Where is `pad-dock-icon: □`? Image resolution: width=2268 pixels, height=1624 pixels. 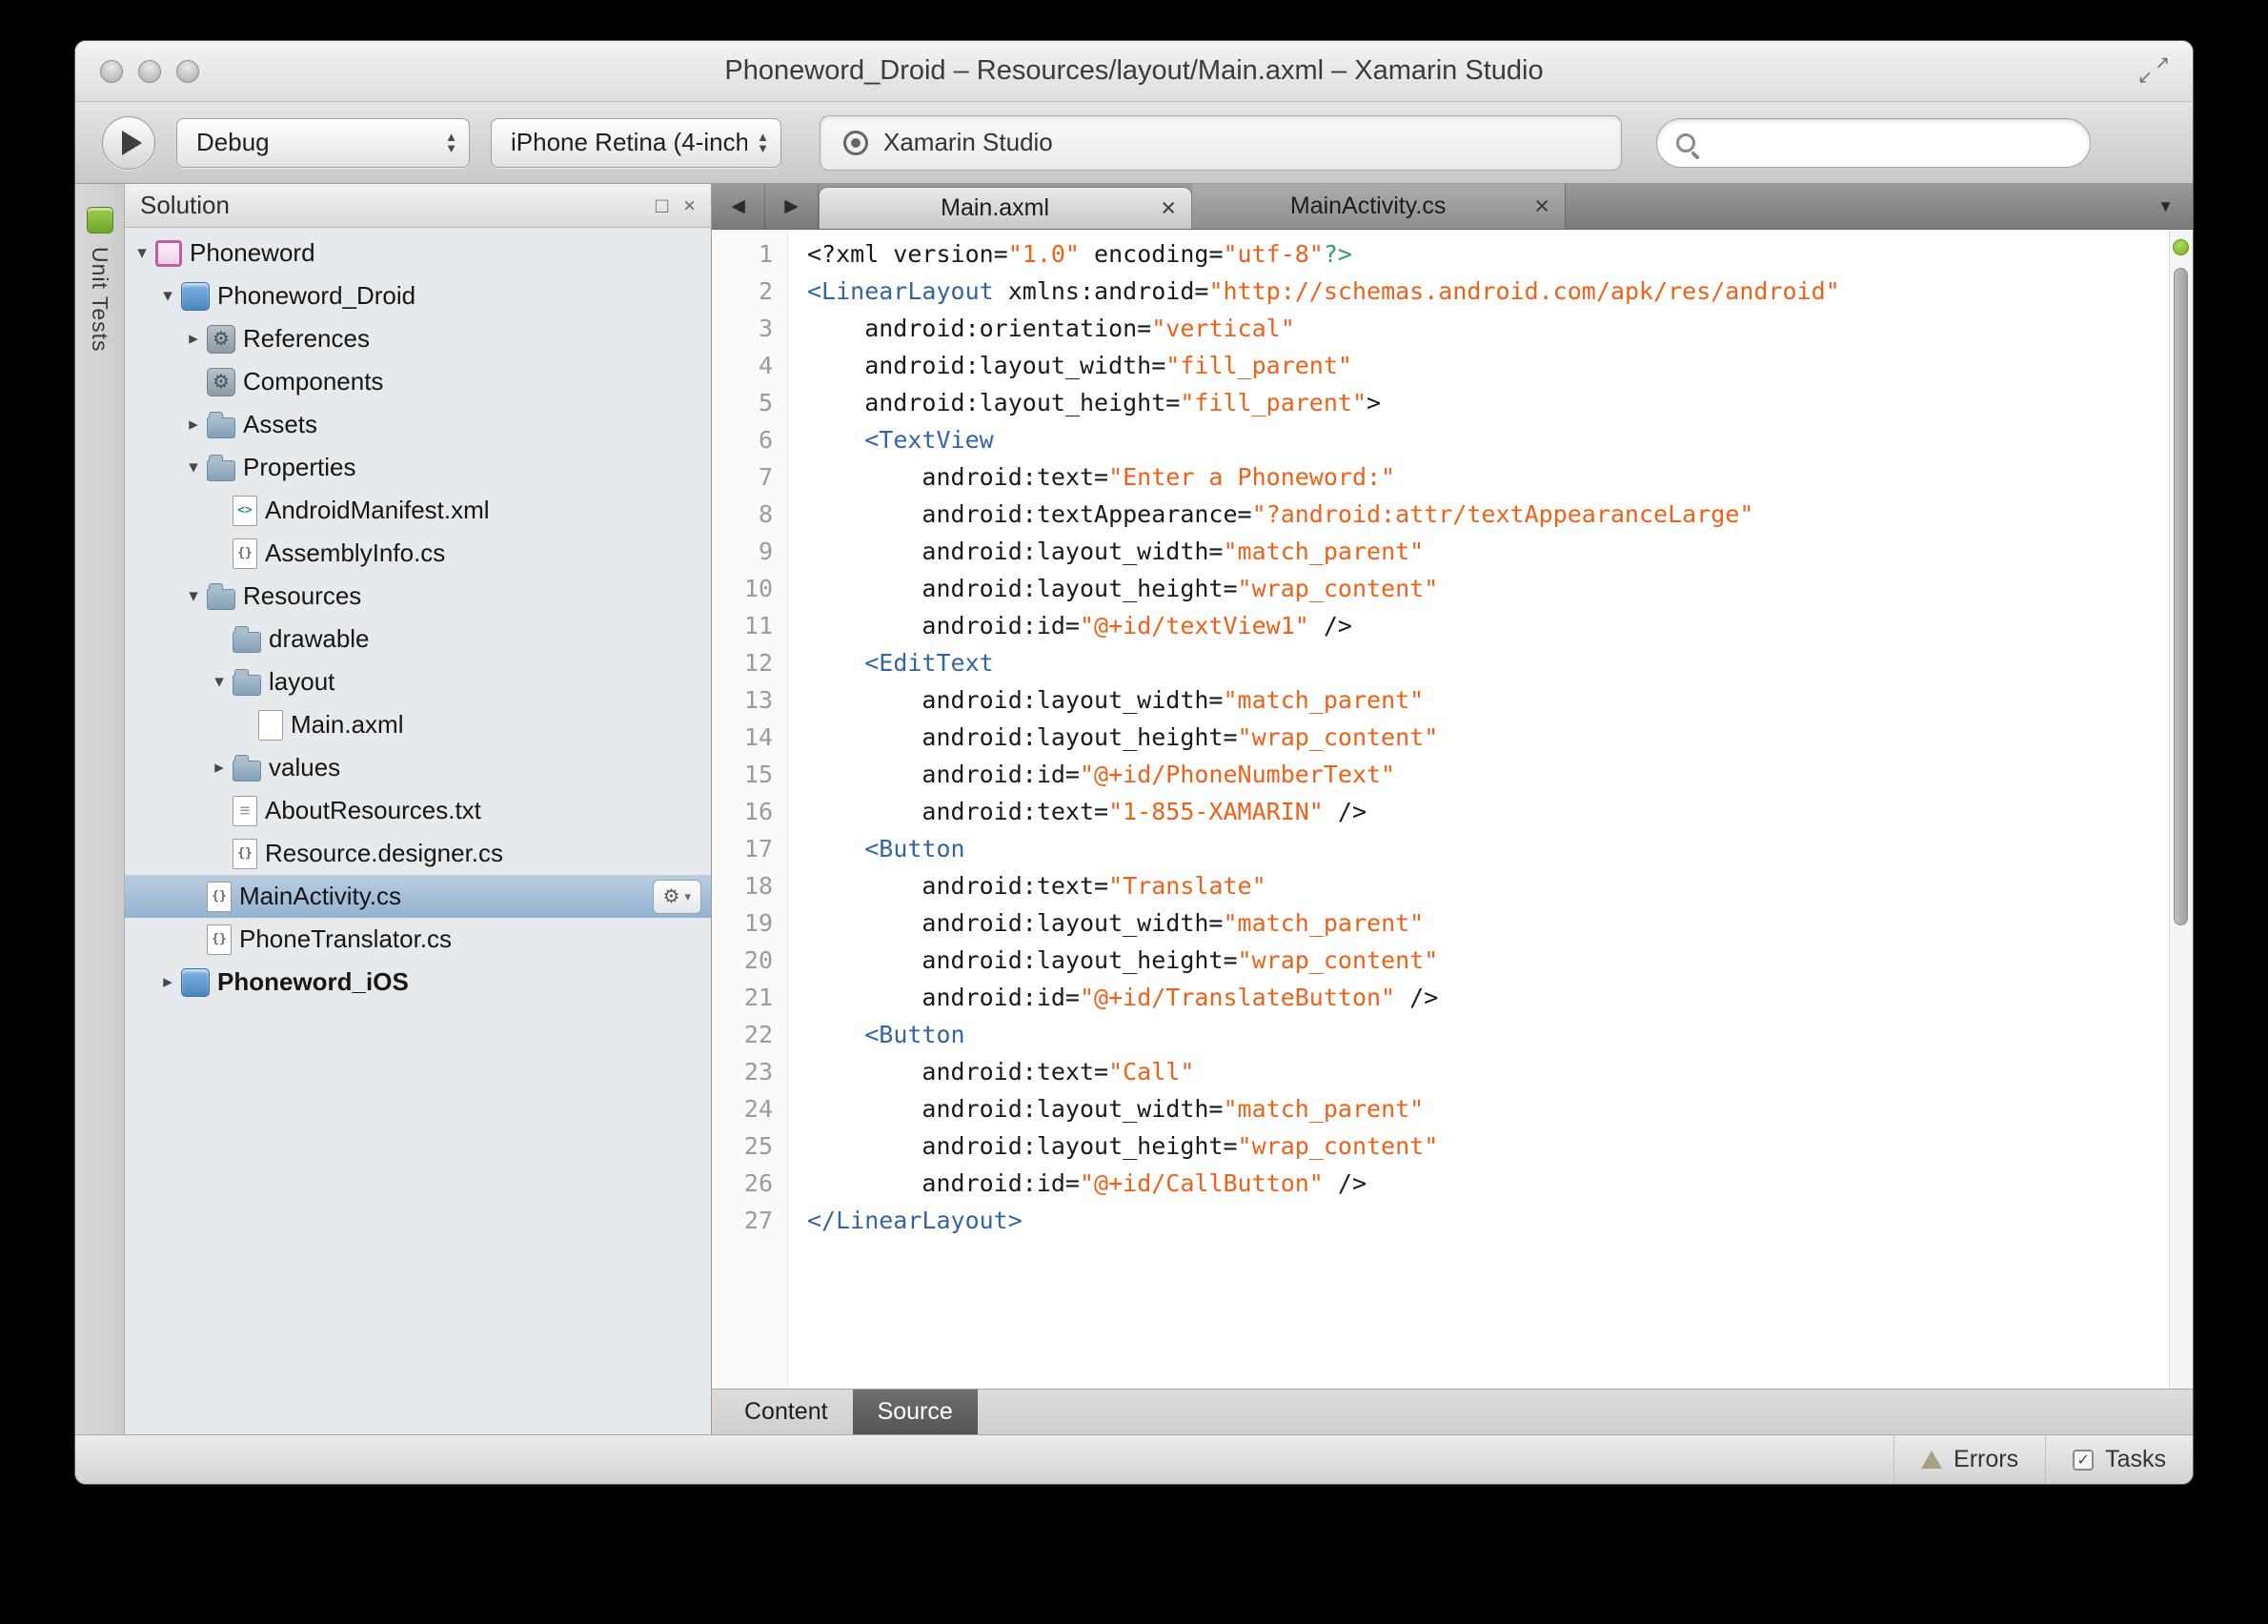
pad-dock-icon: □ is located at coordinates (662, 205).